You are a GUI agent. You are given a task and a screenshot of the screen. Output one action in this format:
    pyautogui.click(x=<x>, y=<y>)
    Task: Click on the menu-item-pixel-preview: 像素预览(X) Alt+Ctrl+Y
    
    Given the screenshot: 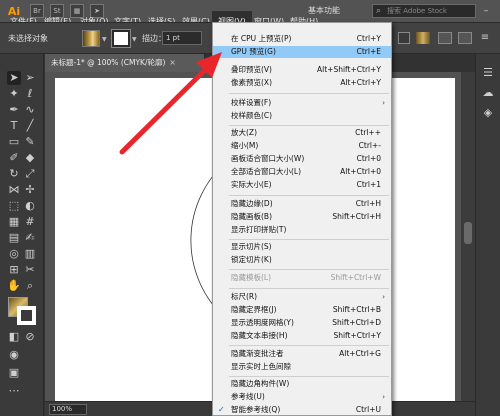 What is the action you would take?
    pyautogui.click(x=302, y=83)
    